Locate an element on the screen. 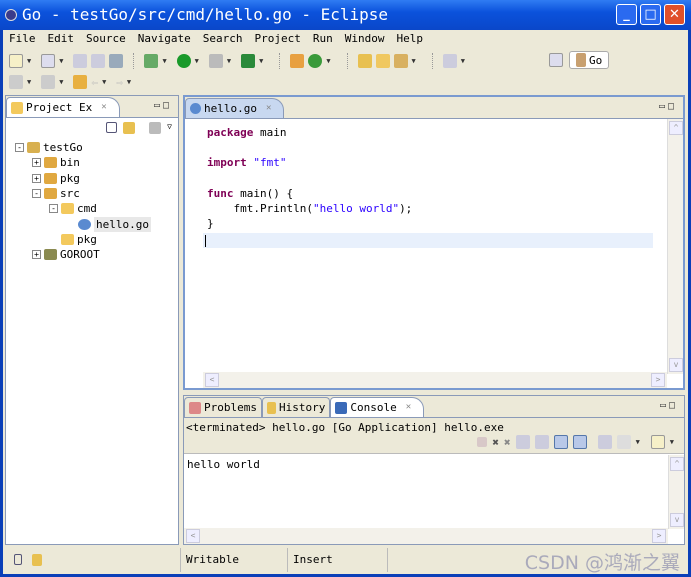 The width and height of the screenshot is (691, 577). tab-history: History is located at coordinates (296, 407).